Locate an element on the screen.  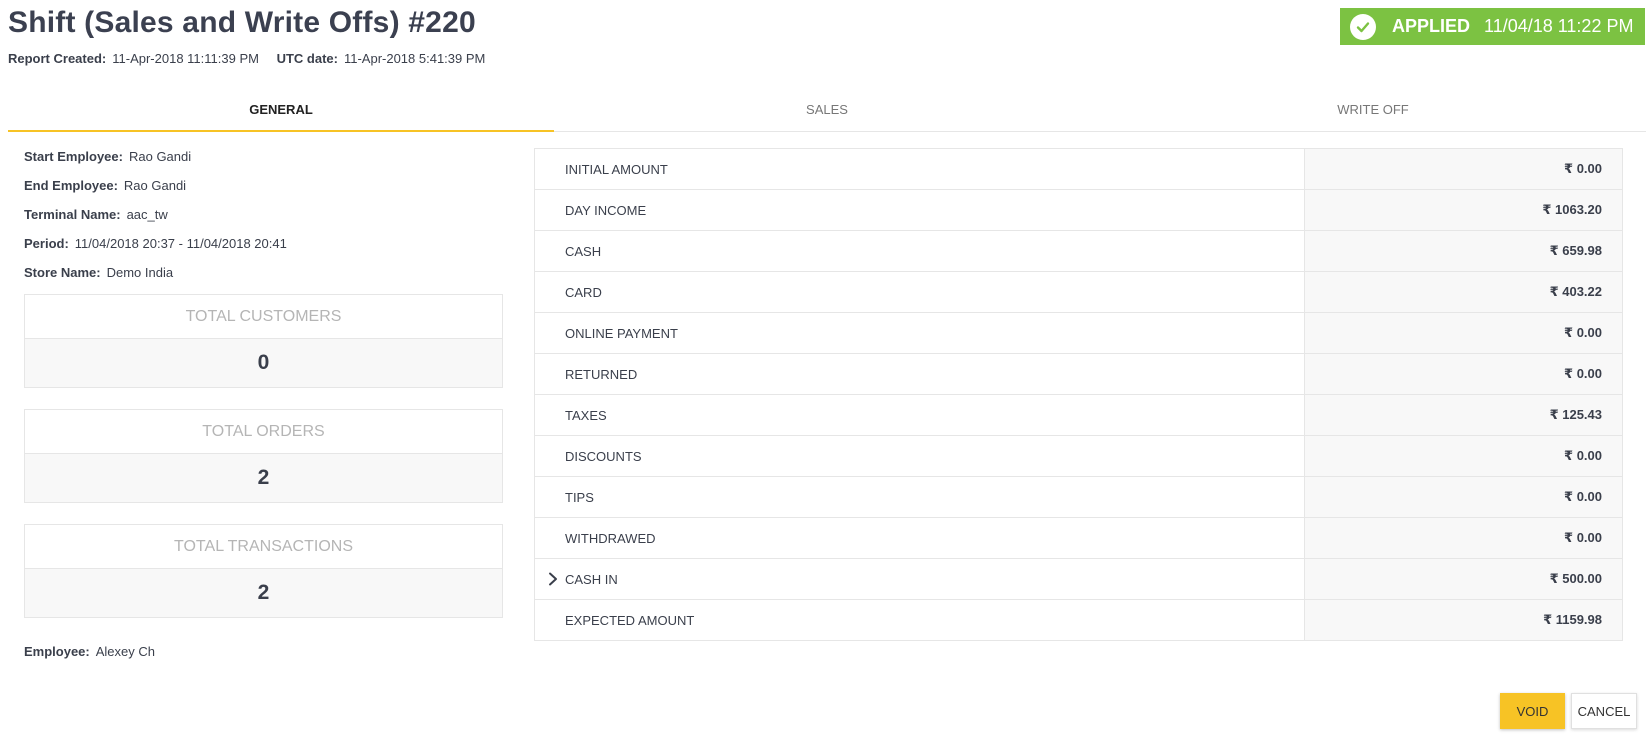
void-button: VOID is located at coordinates (1532, 711).